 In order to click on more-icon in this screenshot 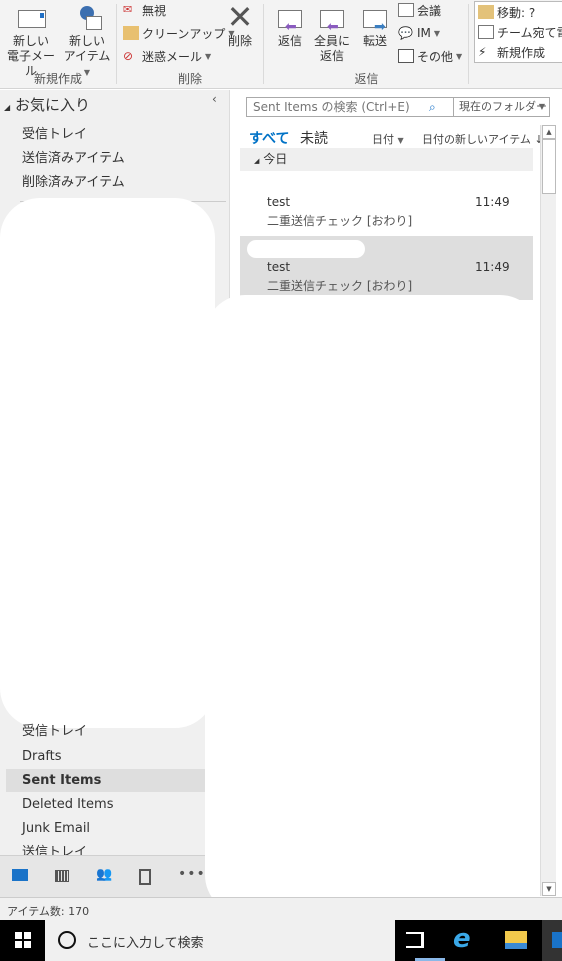, I will do `click(406, 56)`.